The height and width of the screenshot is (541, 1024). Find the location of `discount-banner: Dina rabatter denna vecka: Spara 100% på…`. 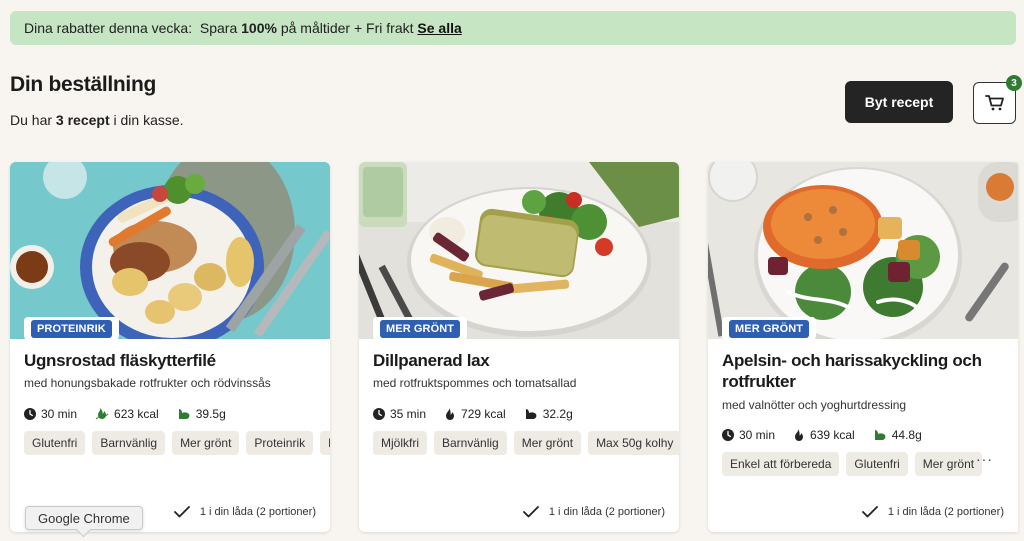

discount-banner: Dina rabatter denna vecka: Spara 100% på… is located at coordinates (513, 28).